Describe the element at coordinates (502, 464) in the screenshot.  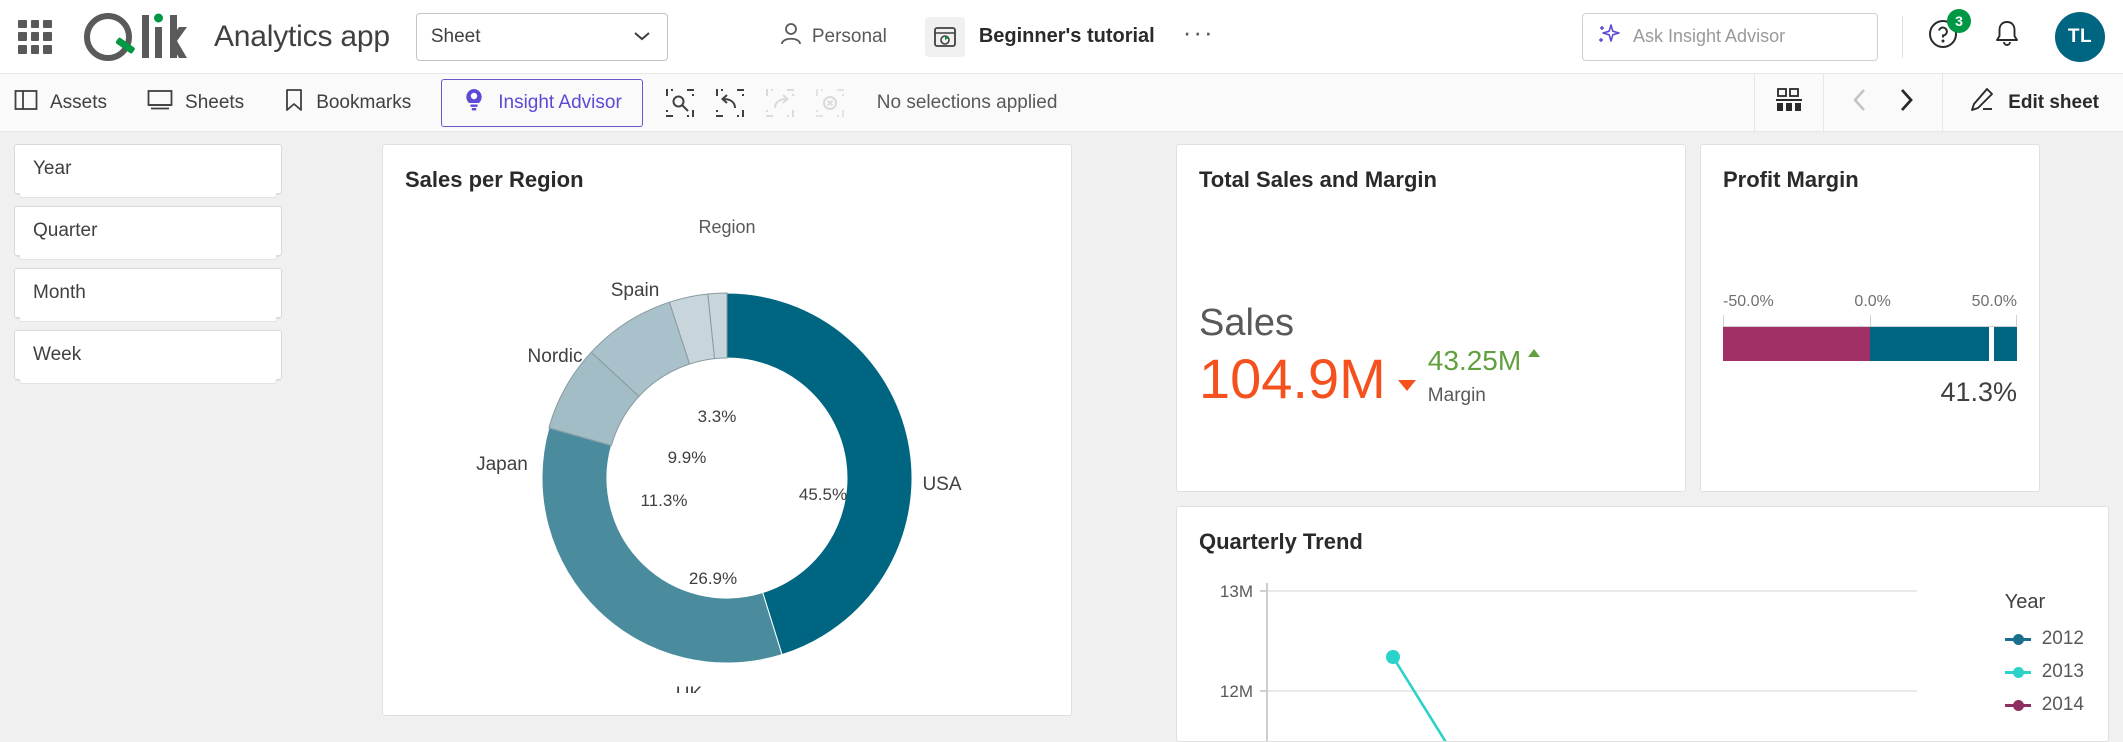
I see `donut-label-japan: Japan` at that location.